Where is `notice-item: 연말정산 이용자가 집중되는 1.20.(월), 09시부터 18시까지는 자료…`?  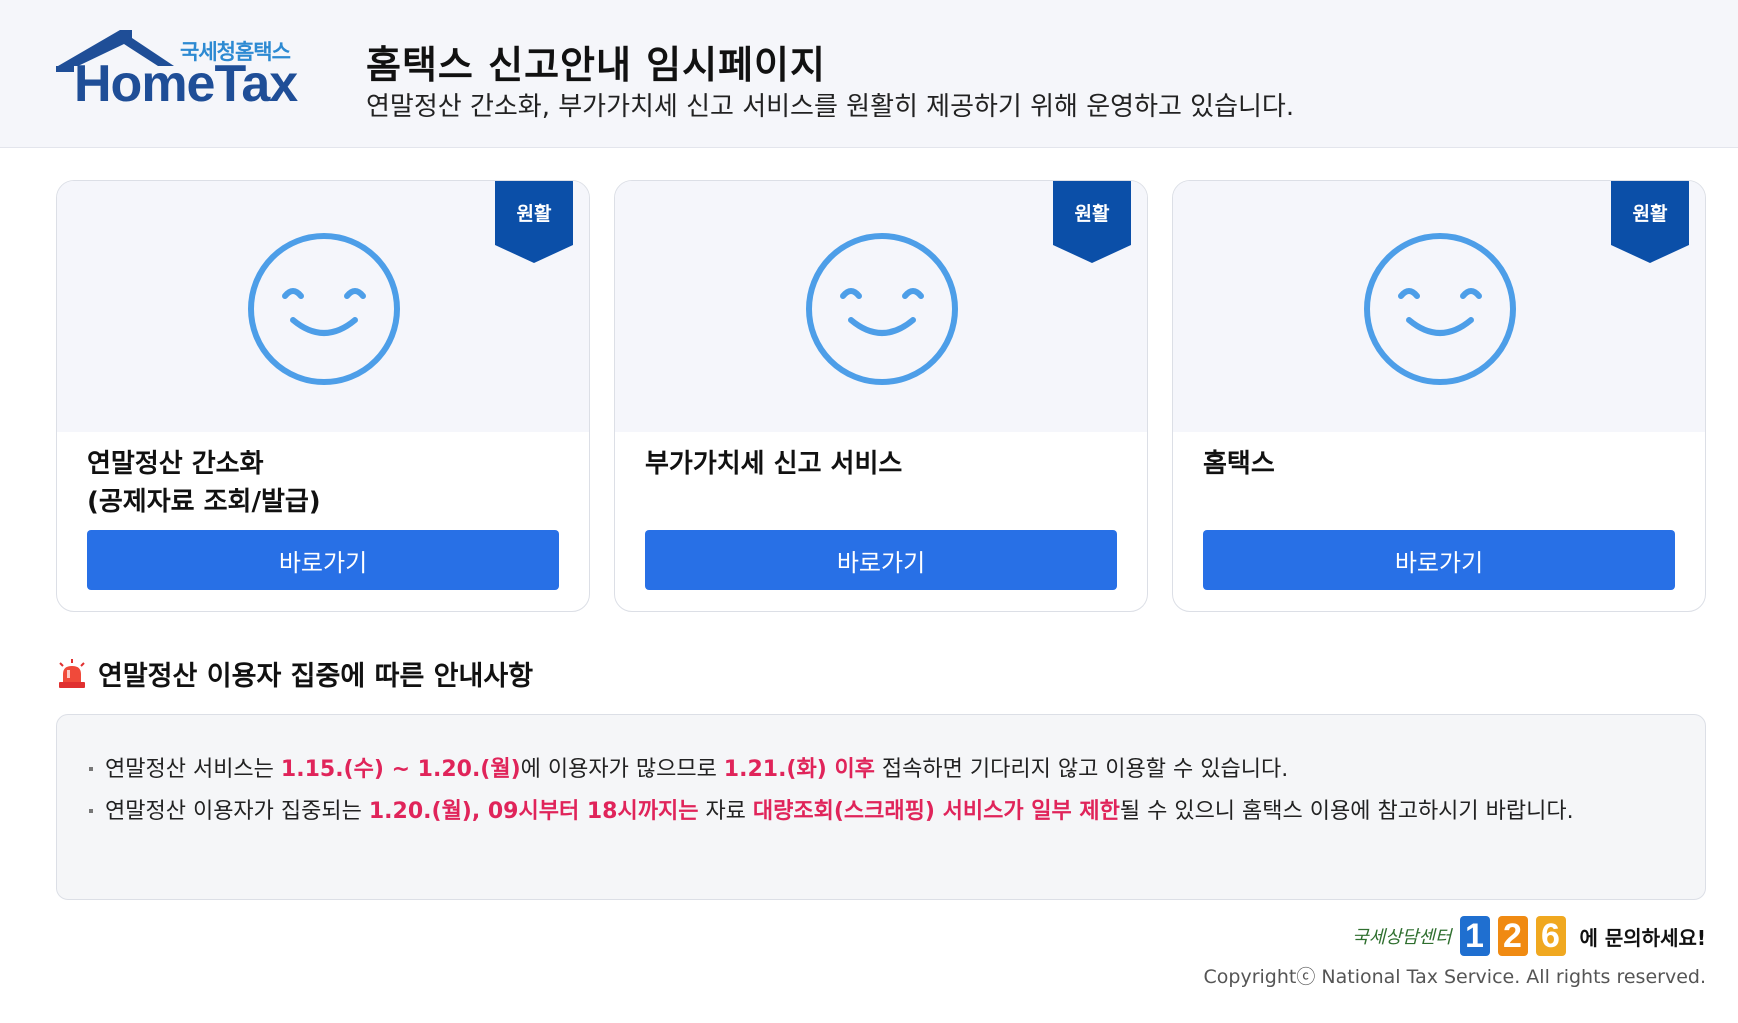 notice-item: 연말정산 이용자가 집중되는 1.20.(월), 09시부터 18시까지는 자료… is located at coordinates (852, 812).